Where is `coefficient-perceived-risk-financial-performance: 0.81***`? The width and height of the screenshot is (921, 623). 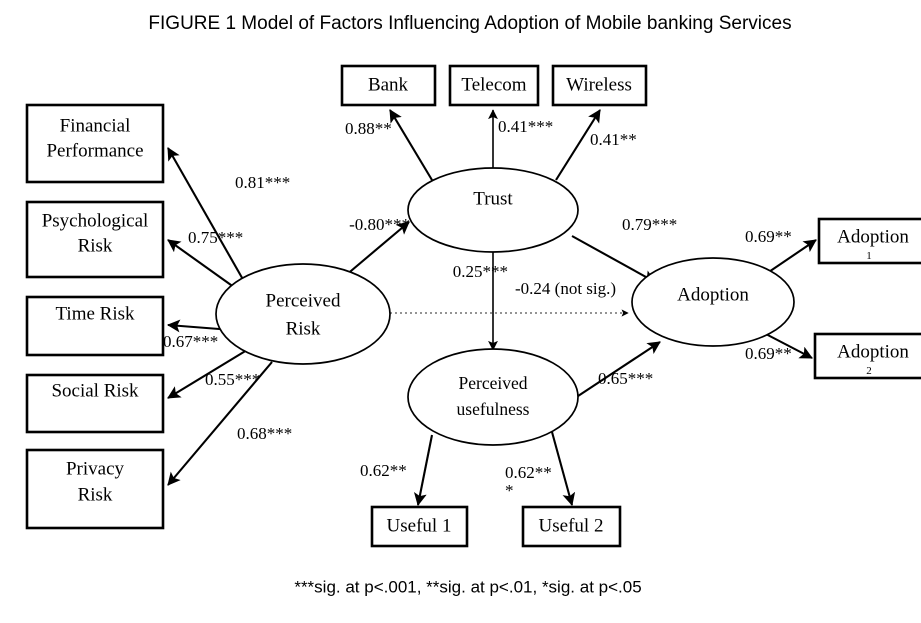 coefficient-perceived-risk-financial-performance: 0.81*** is located at coordinates (262, 182).